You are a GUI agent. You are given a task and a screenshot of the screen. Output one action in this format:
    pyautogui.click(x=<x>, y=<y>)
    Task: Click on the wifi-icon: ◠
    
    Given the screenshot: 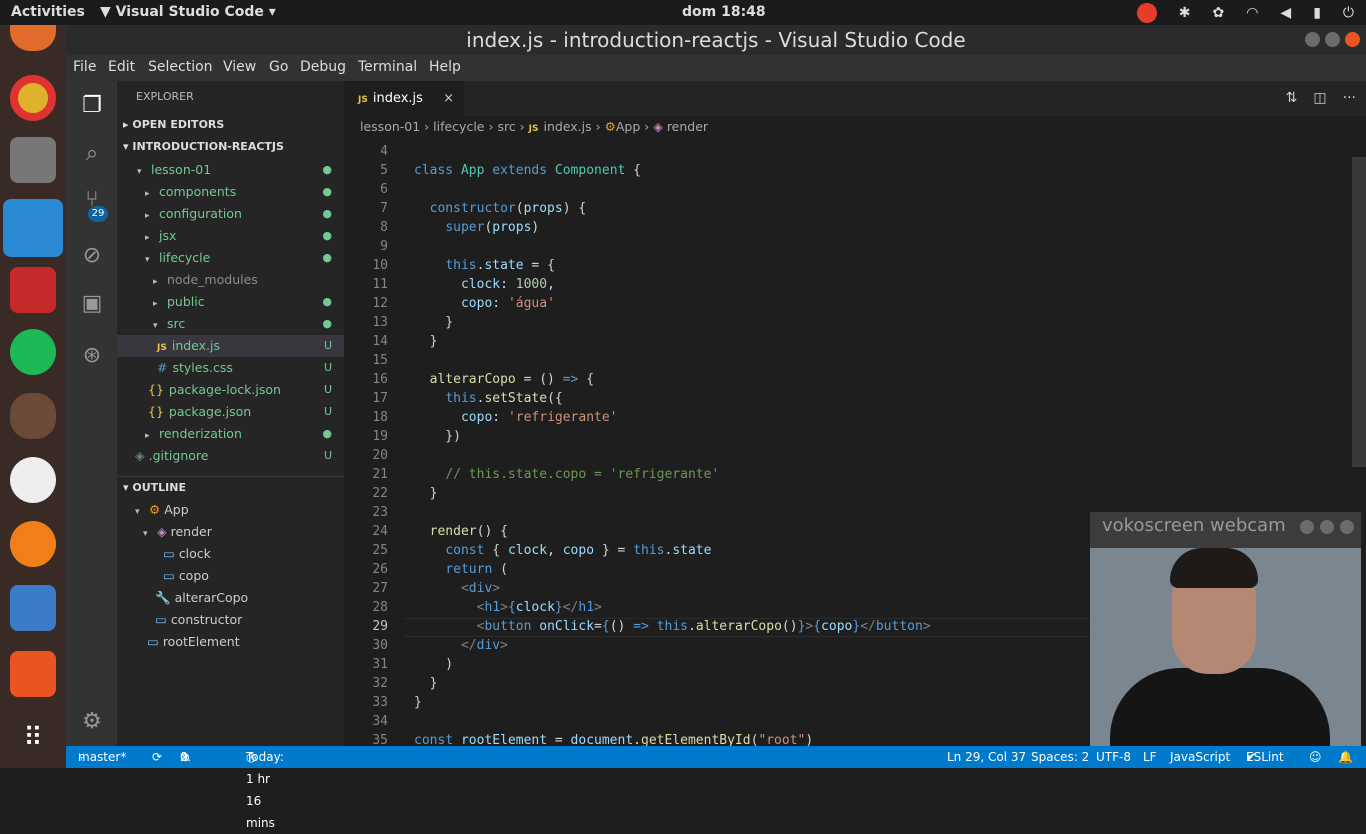 What is the action you would take?
    pyautogui.click(x=1252, y=13)
    